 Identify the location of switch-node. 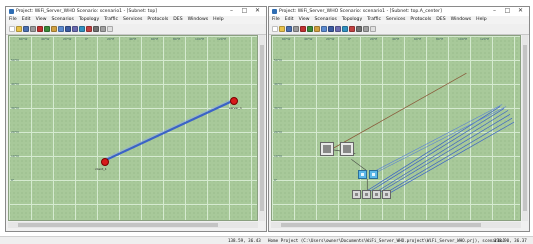
(347, 149).